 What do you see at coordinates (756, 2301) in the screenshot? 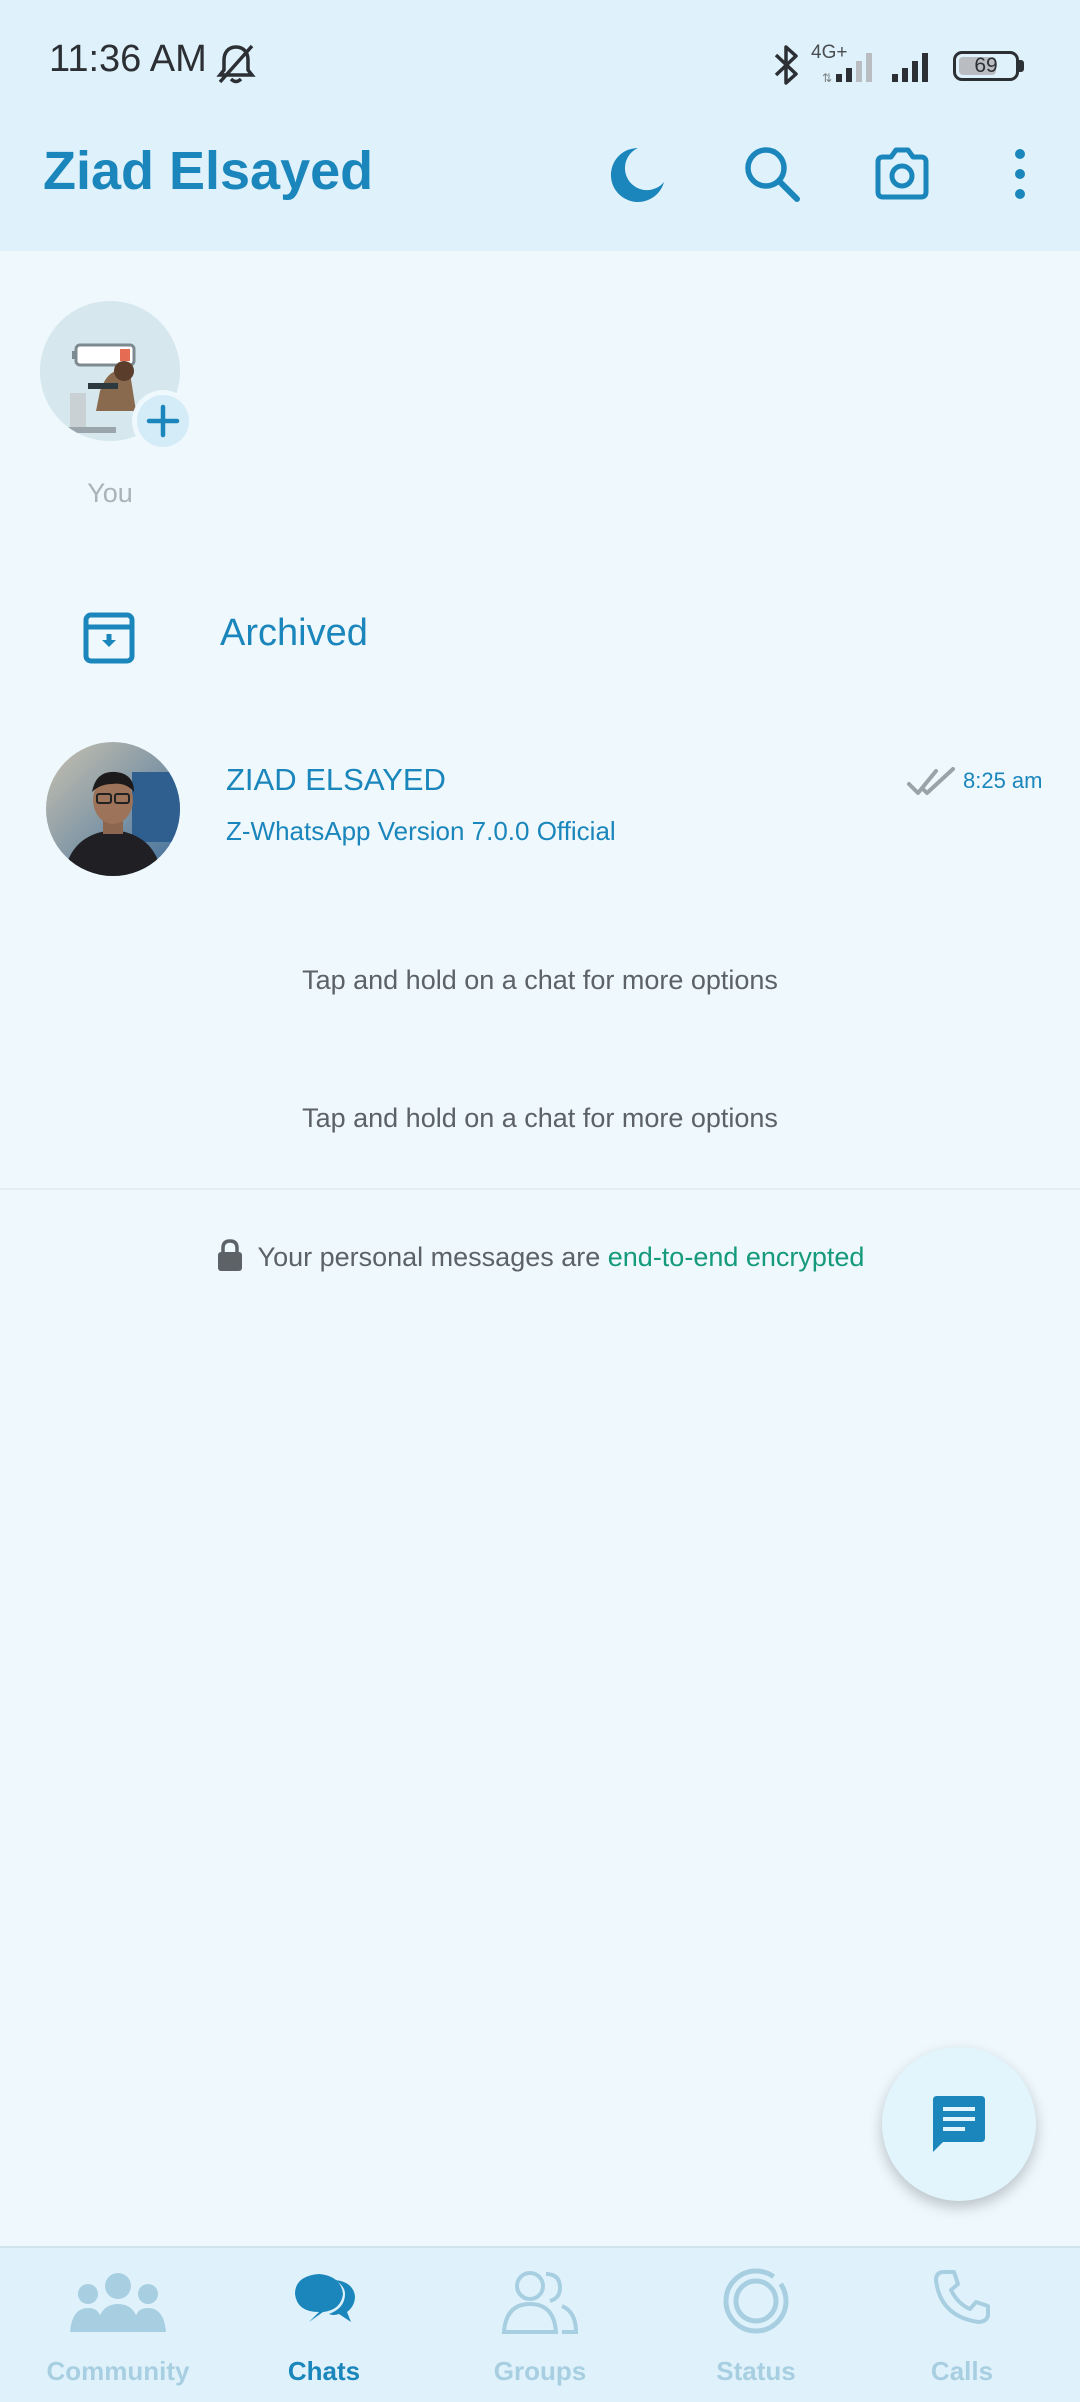
I see `status-icon` at bounding box center [756, 2301].